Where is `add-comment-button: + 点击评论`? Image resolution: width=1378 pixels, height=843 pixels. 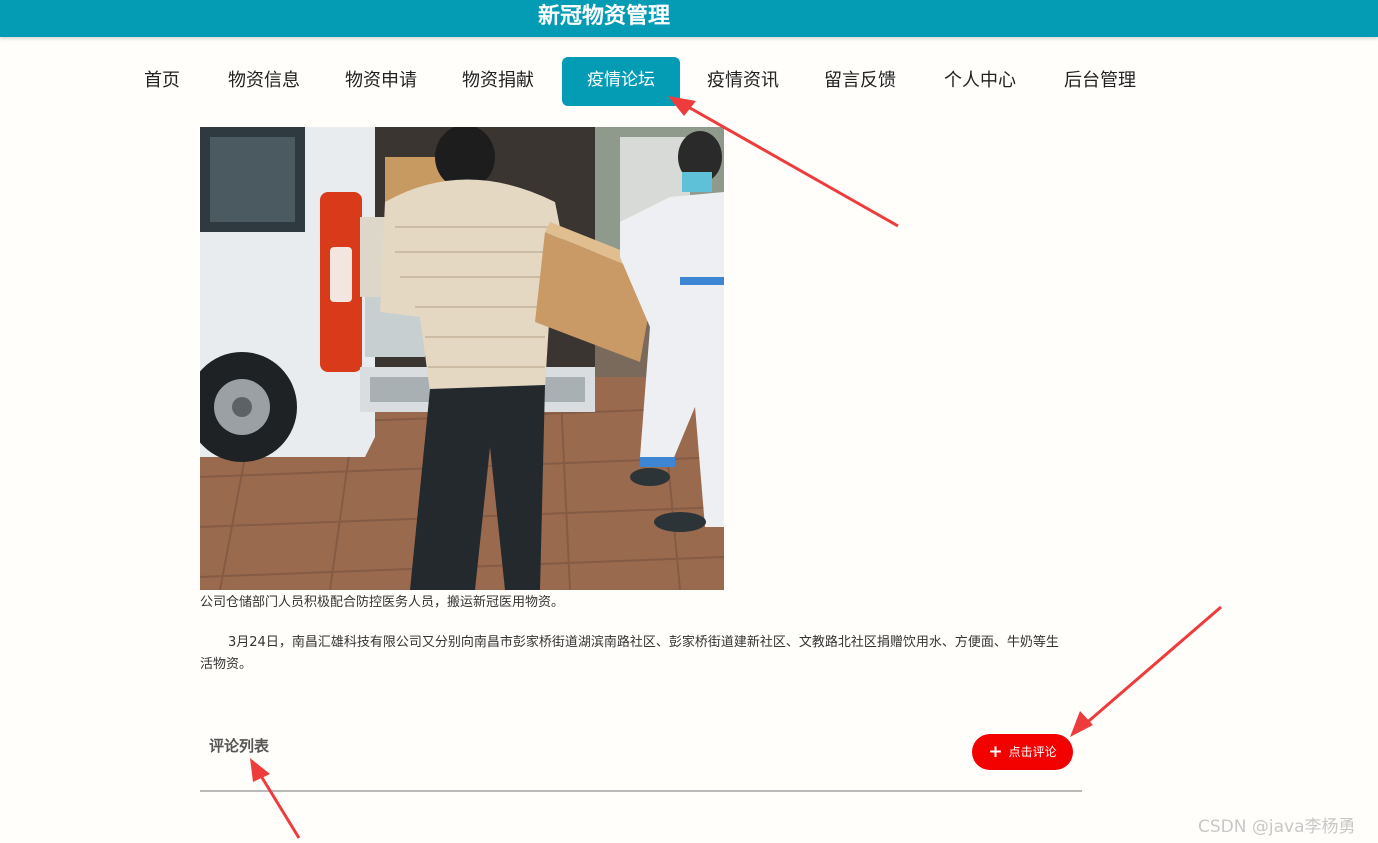 add-comment-button: + 点击评论 is located at coordinates (1022, 752).